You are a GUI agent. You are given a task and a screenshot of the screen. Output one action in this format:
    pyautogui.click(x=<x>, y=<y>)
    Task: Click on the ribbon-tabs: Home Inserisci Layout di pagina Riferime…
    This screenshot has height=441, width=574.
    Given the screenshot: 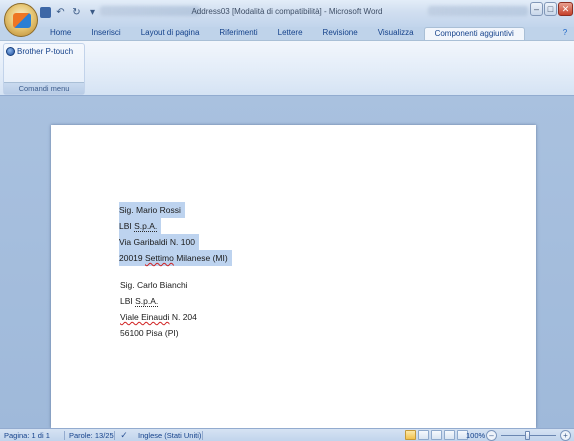 What is the action you would take?
    pyautogui.click(x=282, y=33)
    